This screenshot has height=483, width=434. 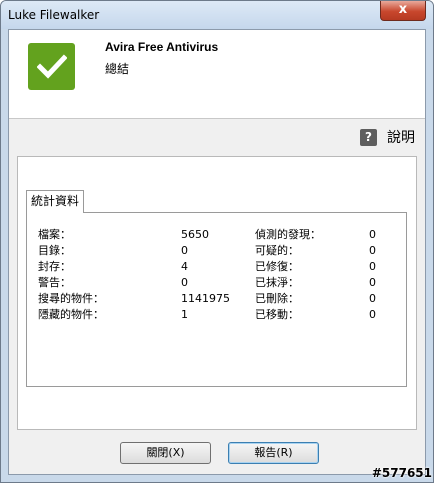 What do you see at coordinates (277, 314) in the screenshot?
I see `stat-label: 已移動：` at bounding box center [277, 314].